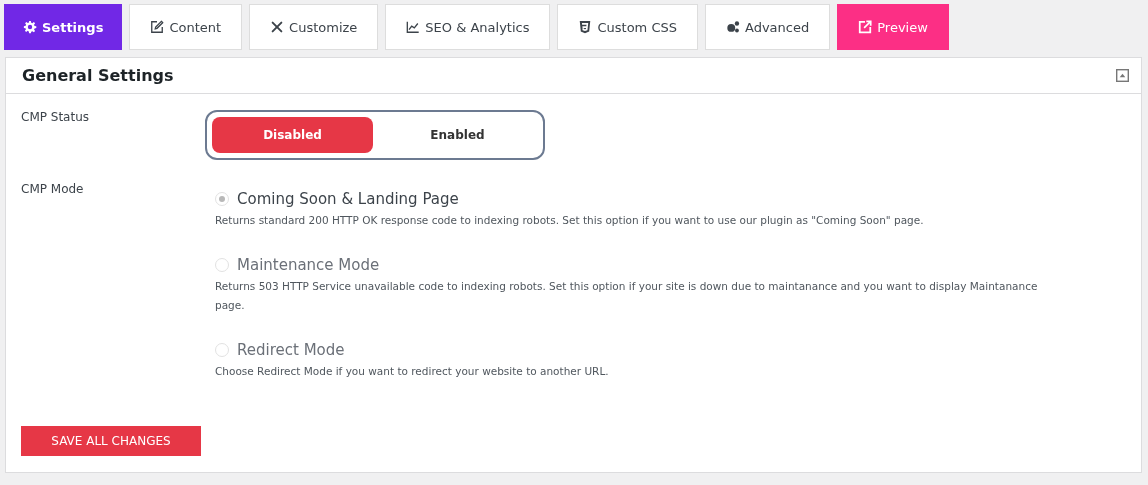 The width and height of the screenshot is (1148, 485). I want to click on radio-label: Redirect Mode, so click(291, 350).